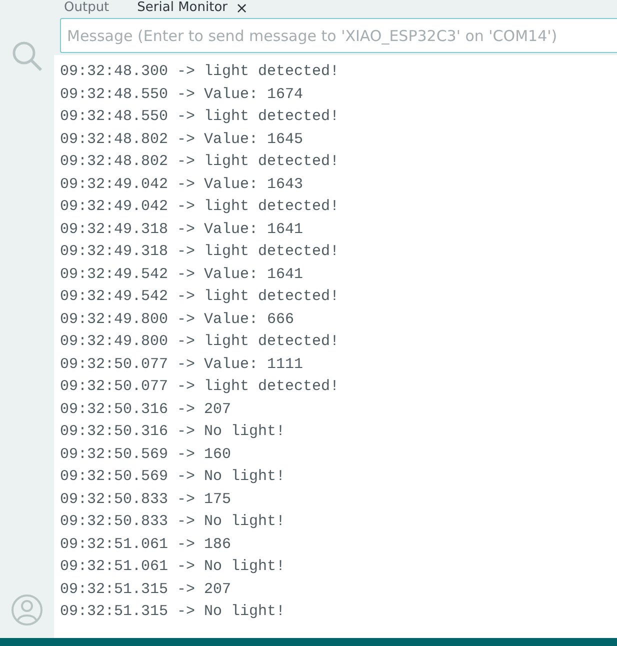  Describe the element at coordinates (200, 117) in the screenshot. I see `log-line: 09:32:48.550 -> light detected!` at that location.